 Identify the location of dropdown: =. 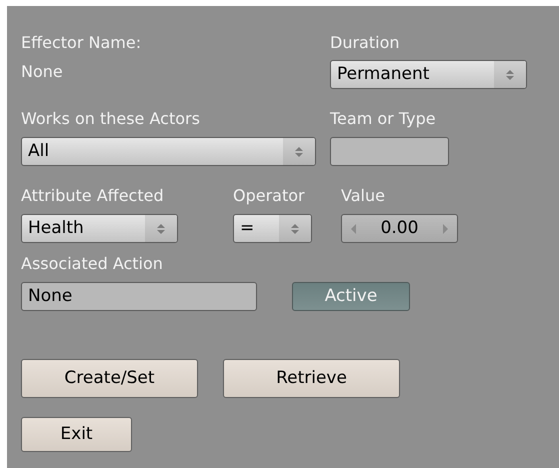
(272, 228).